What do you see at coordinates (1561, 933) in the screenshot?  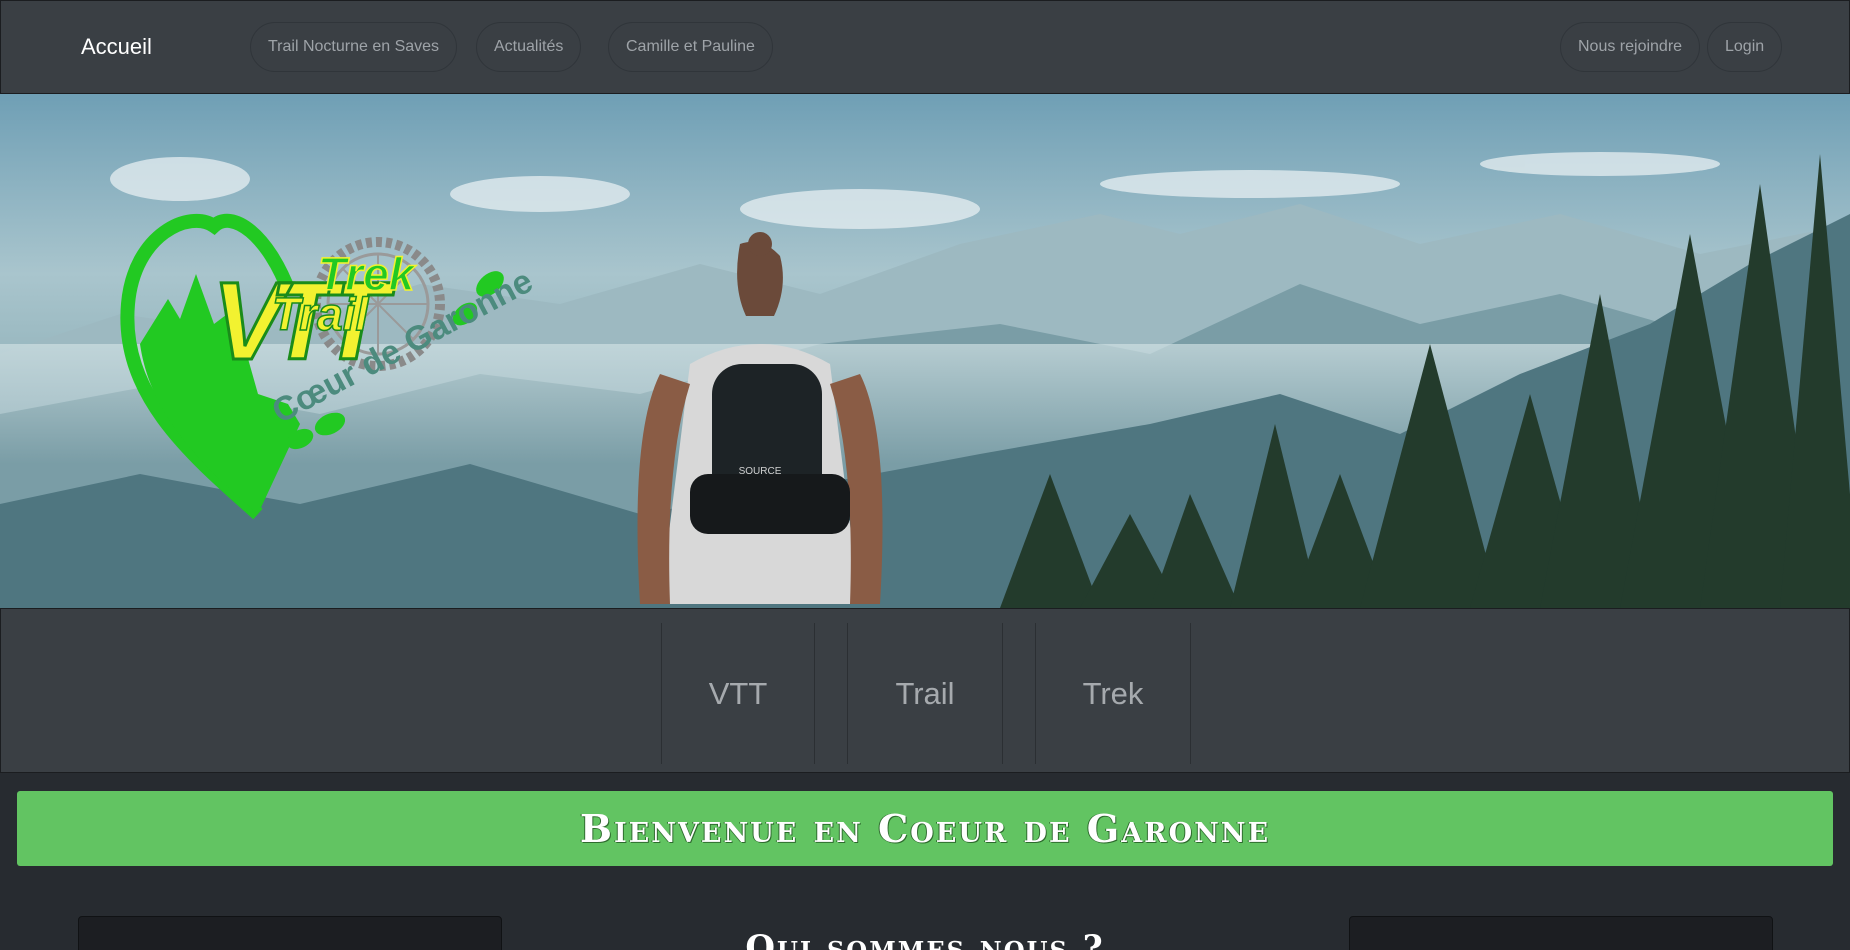 I see `right-panel` at bounding box center [1561, 933].